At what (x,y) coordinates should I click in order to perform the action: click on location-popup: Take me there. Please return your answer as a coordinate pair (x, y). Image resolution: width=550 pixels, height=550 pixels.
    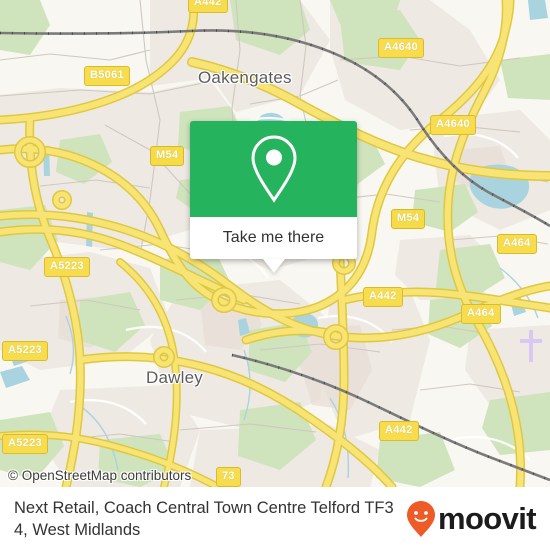
    Looking at the image, I should click on (273, 197).